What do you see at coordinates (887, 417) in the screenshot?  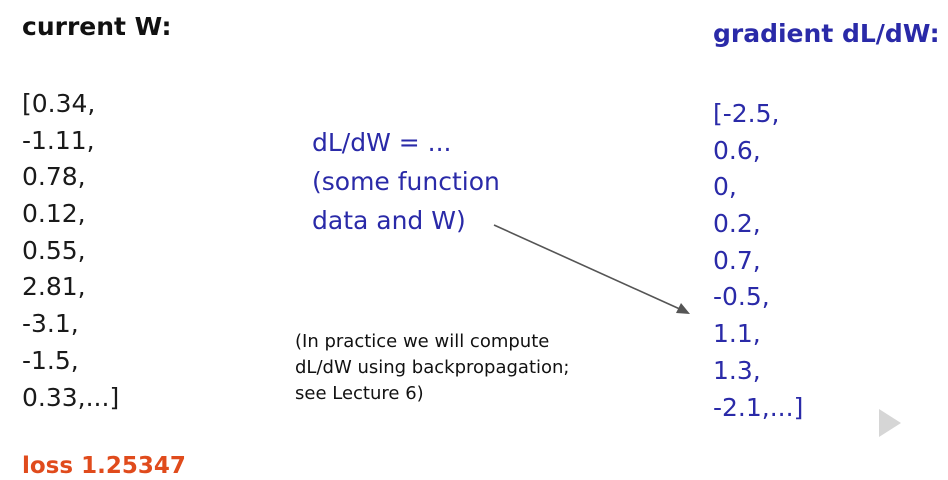 I see `play-badge-icon` at bounding box center [887, 417].